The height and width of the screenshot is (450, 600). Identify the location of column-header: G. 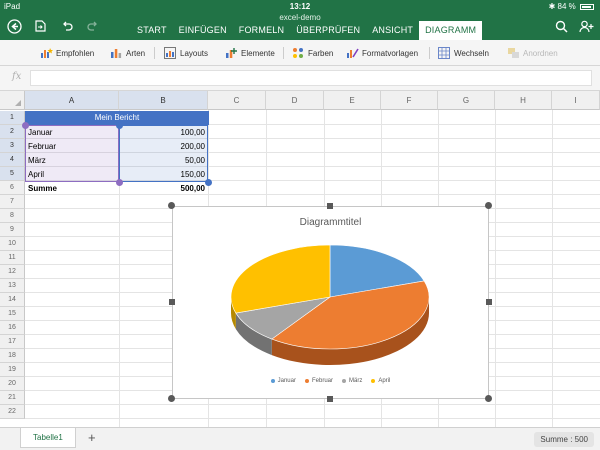
(466, 100).